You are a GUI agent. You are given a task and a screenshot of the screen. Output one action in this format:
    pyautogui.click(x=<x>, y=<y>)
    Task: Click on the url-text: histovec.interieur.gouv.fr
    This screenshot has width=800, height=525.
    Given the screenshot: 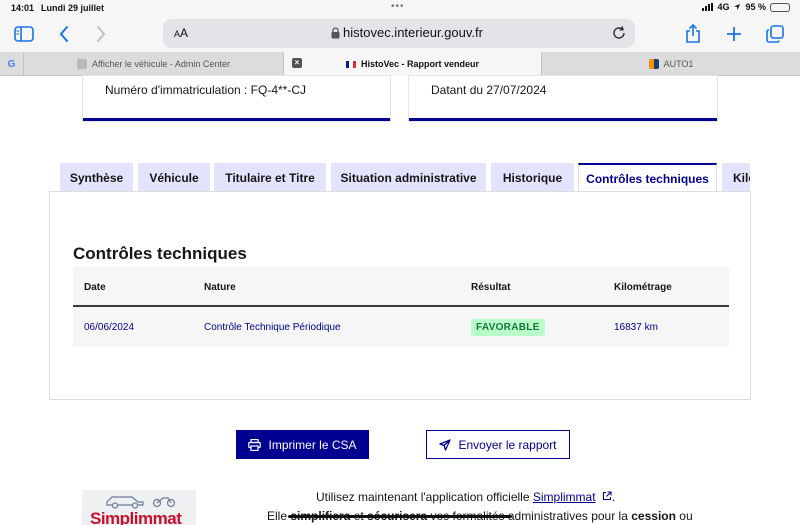 What is the action you would take?
    pyautogui.click(x=413, y=32)
    